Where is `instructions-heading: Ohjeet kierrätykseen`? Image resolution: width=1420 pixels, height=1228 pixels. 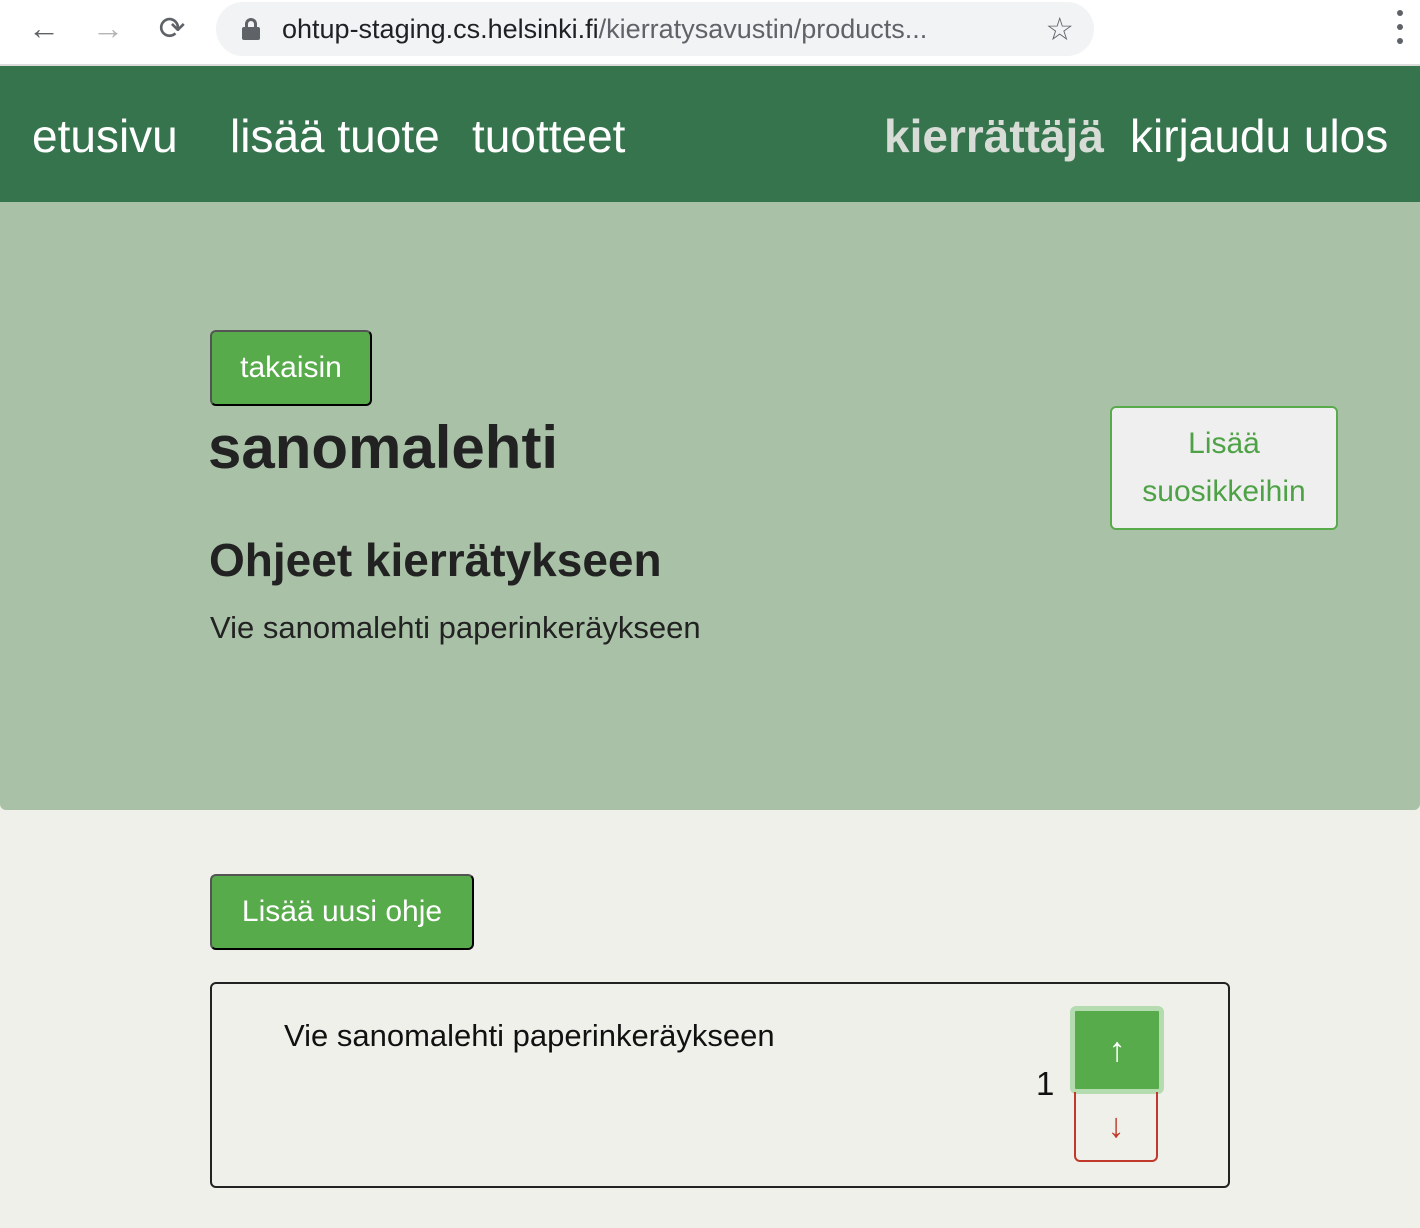
instructions-heading: Ohjeet kierrätykseen is located at coordinates (435, 560).